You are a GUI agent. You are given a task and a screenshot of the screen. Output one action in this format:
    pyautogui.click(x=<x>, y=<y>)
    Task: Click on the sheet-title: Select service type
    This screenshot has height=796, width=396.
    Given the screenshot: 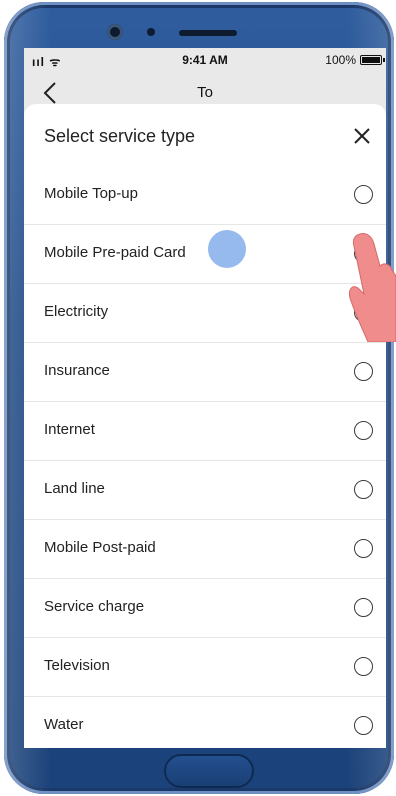 What is the action you would take?
    pyautogui.click(x=120, y=136)
    